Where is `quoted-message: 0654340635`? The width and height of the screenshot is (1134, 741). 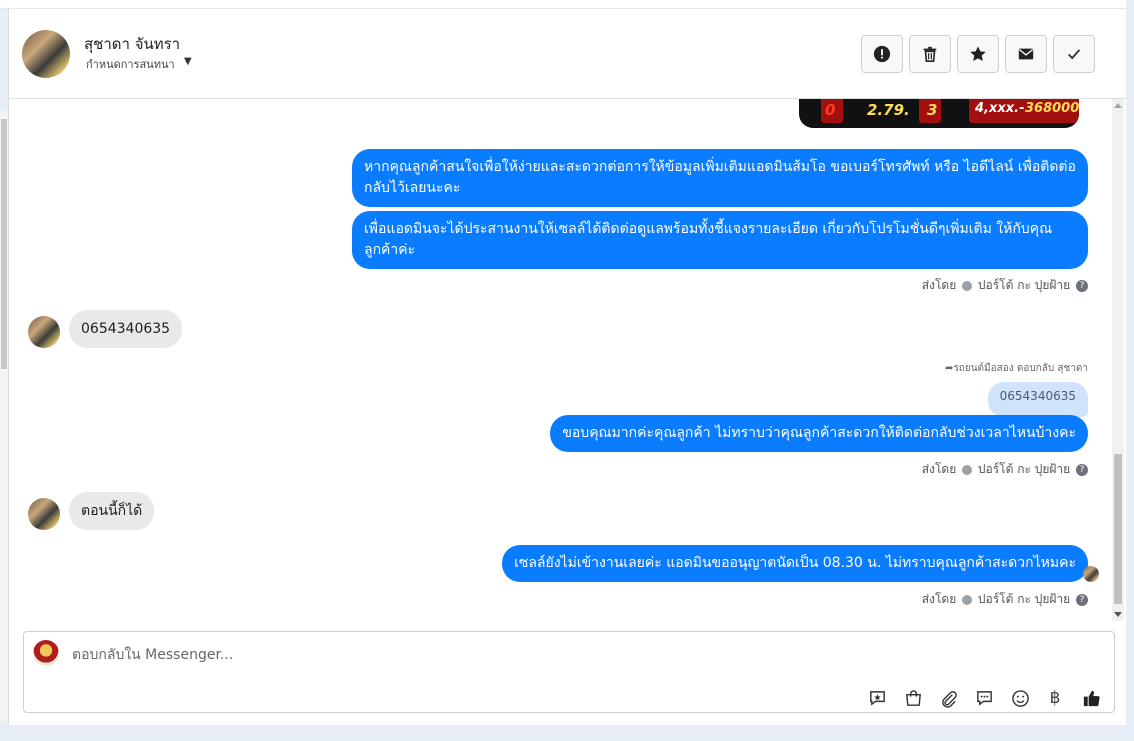
quoted-message: 0654340635 is located at coordinates (1037, 399).